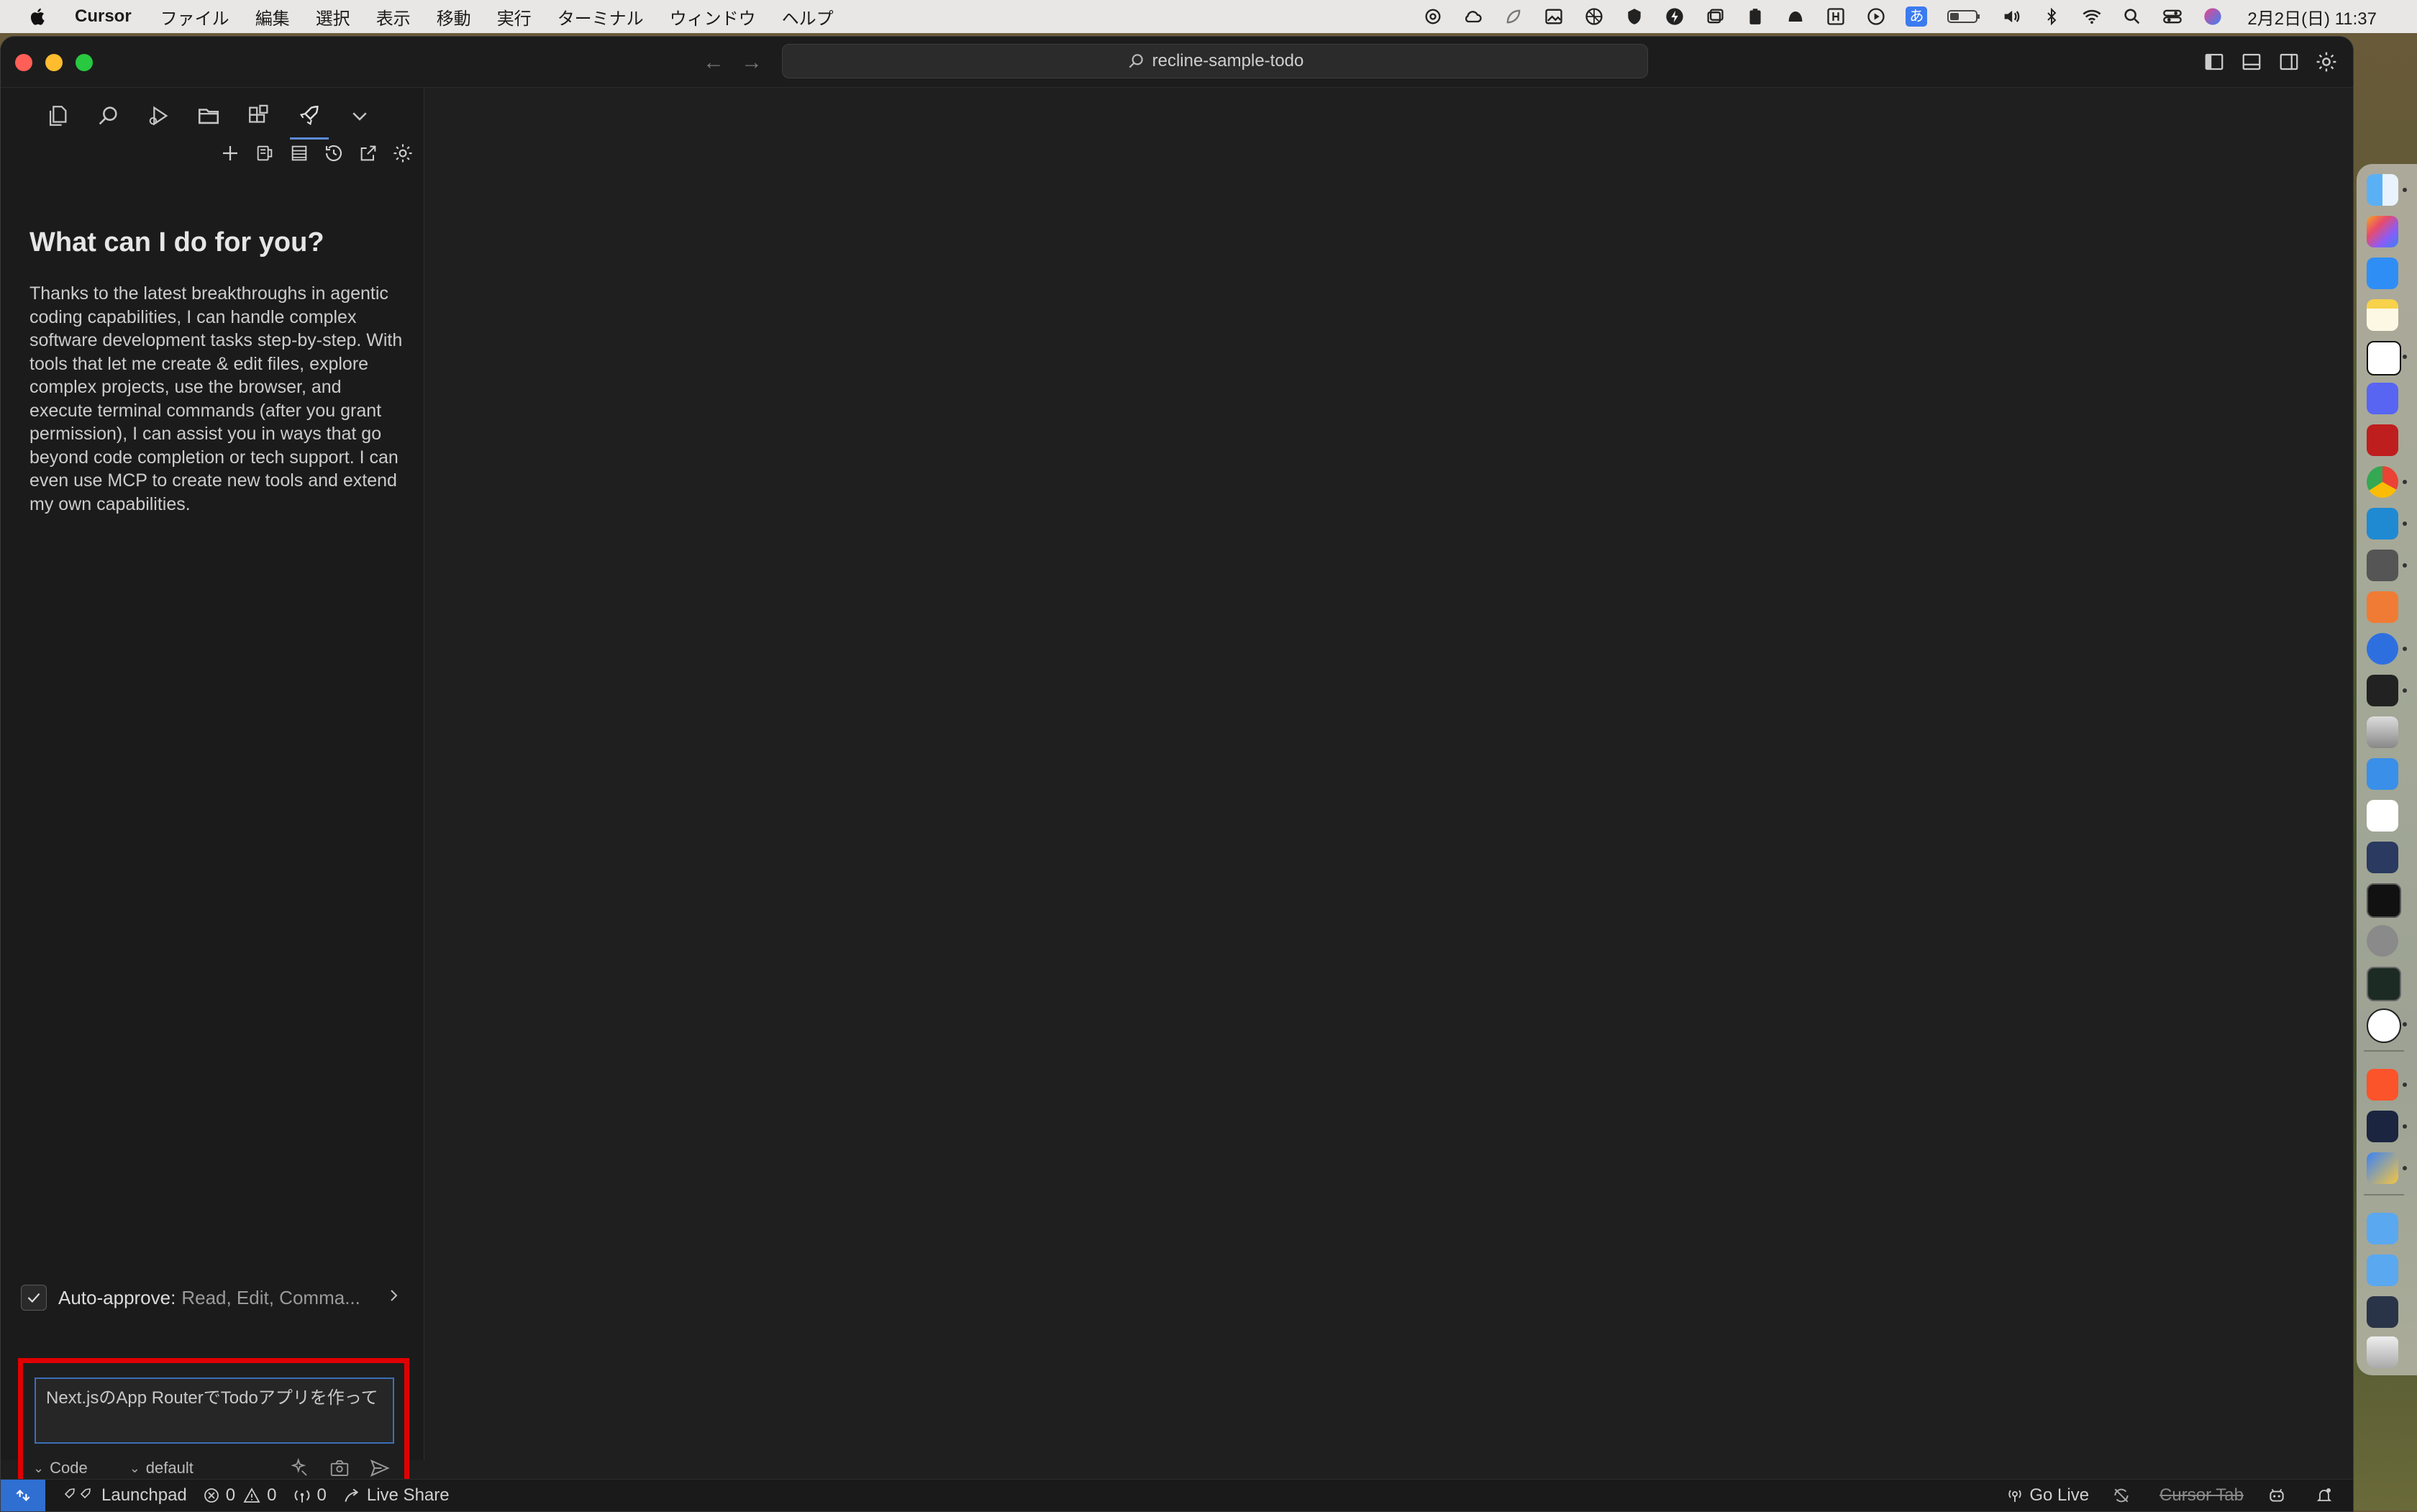 The image size is (2417, 1512). What do you see at coordinates (333, 16) in the screenshot?
I see `menu-selection: 選択` at bounding box center [333, 16].